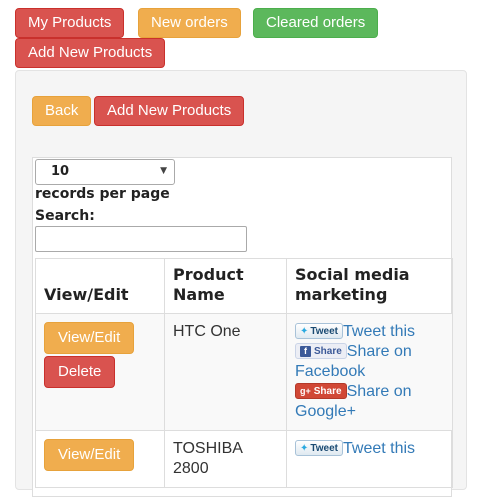  Describe the element at coordinates (65, 216) in the screenshot. I see `search-label: Search:` at that location.